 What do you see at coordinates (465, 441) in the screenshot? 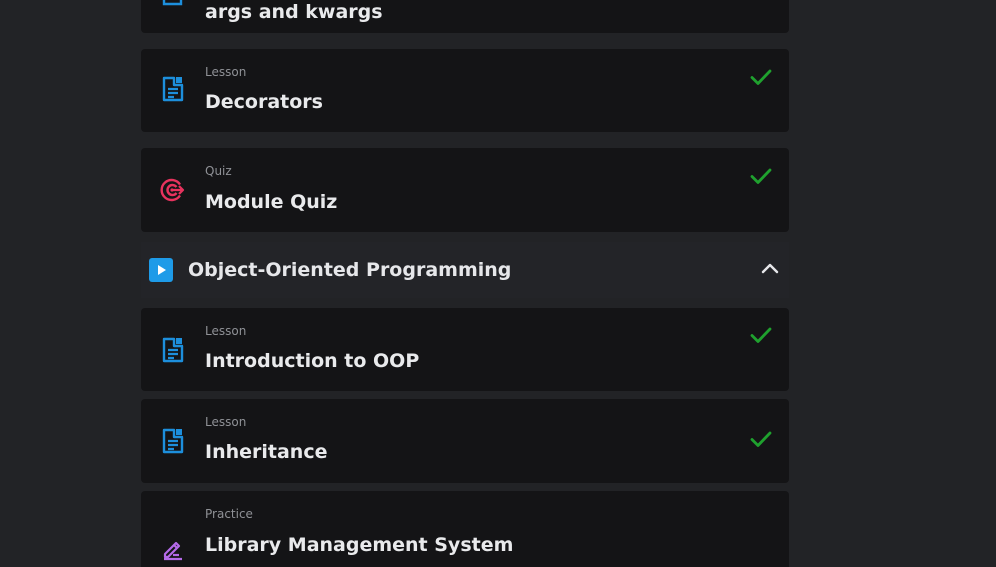
I see `list-item: Lesson Inheritance` at bounding box center [465, 441].